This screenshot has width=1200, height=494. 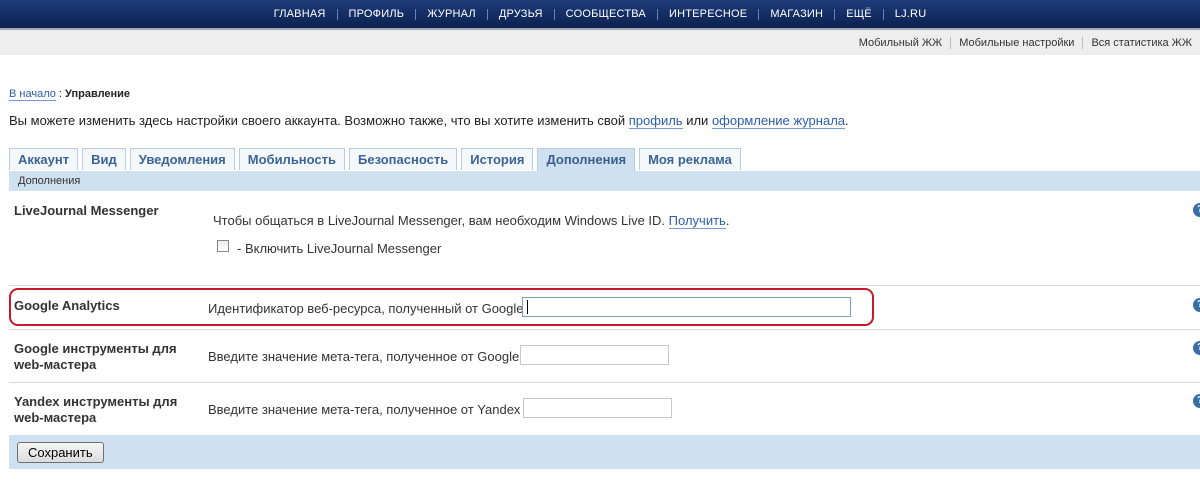 What do you see at coordinates (44, 159) in the screenshot?
I see `tab-account: Аккаунт` at bounding box center [44, 159].